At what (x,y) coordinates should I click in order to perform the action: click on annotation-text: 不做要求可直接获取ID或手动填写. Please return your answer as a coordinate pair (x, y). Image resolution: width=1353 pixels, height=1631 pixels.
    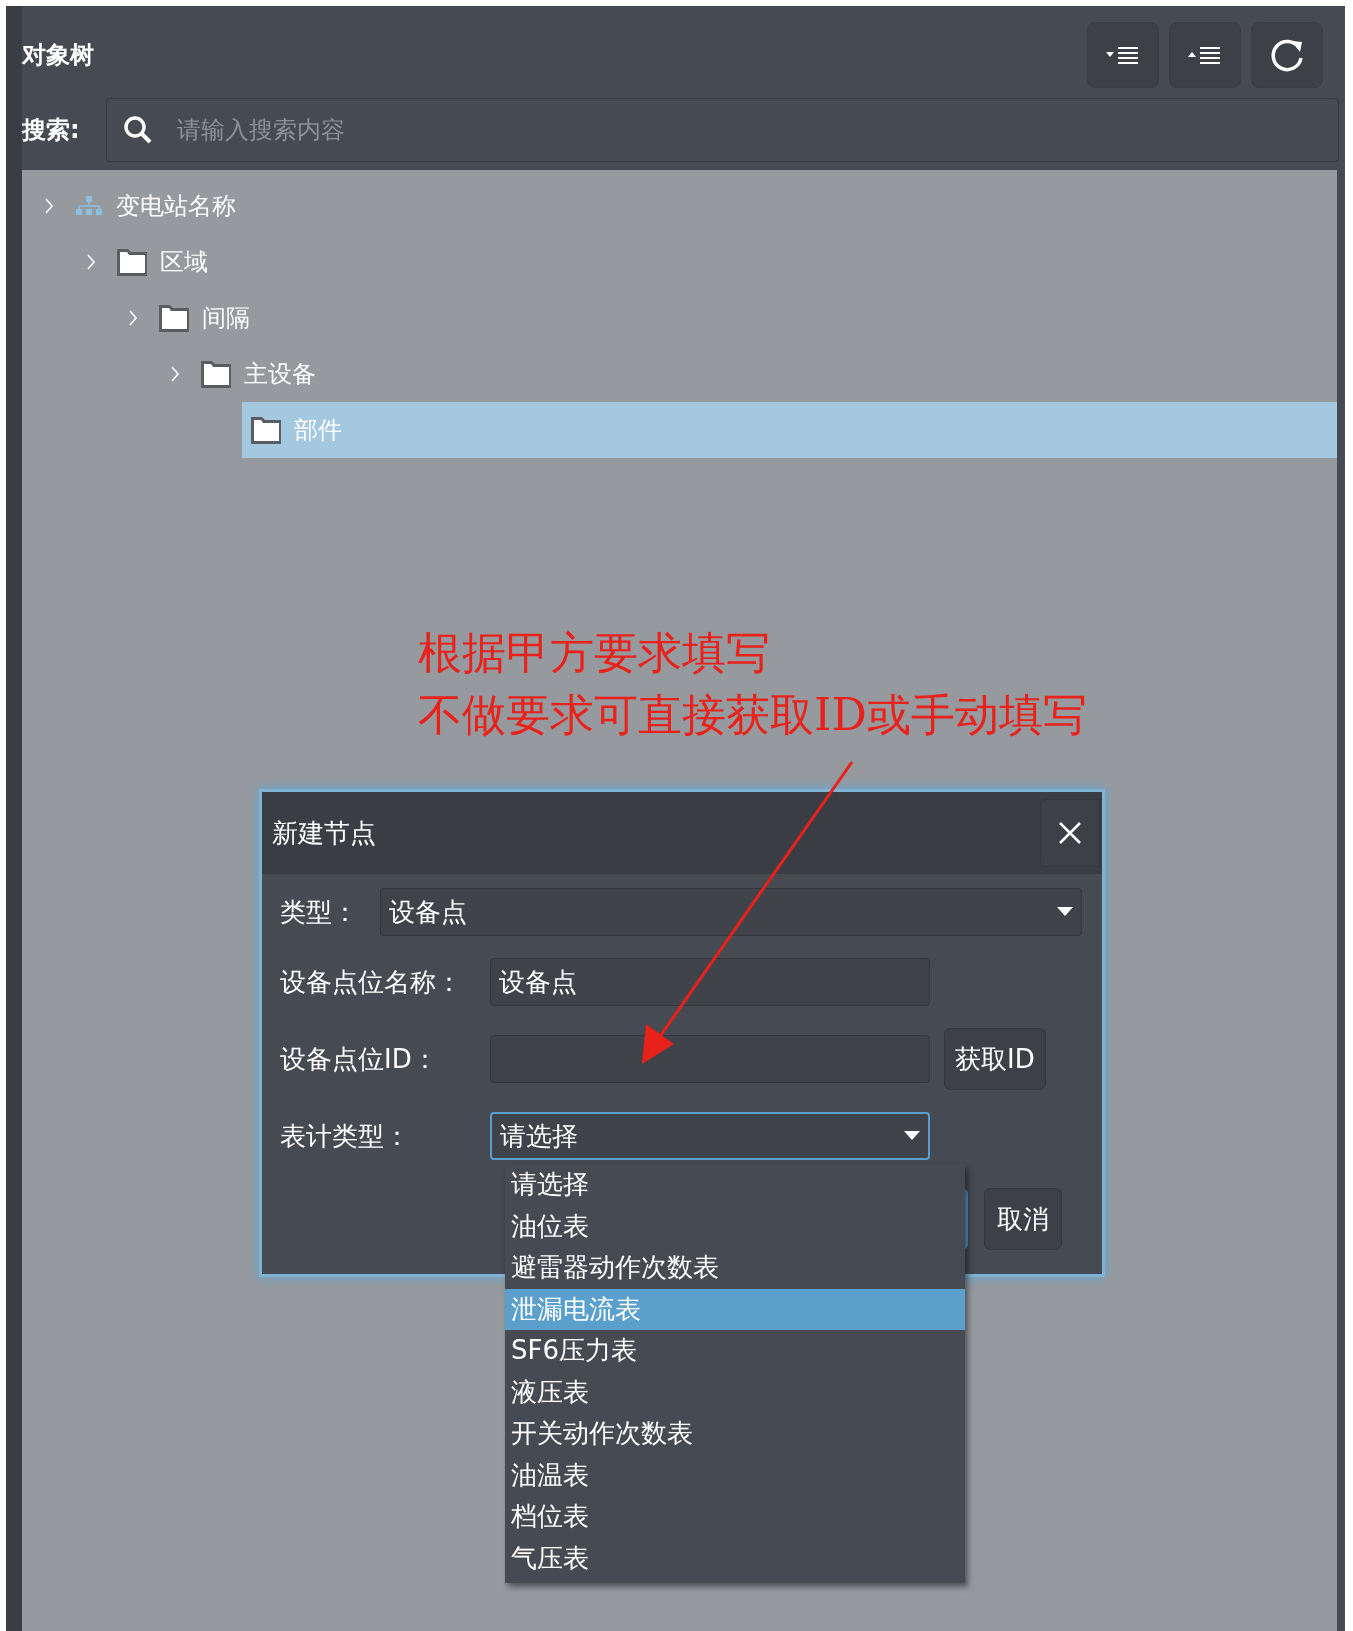
    Looking at the image, I should click on (752, 715).